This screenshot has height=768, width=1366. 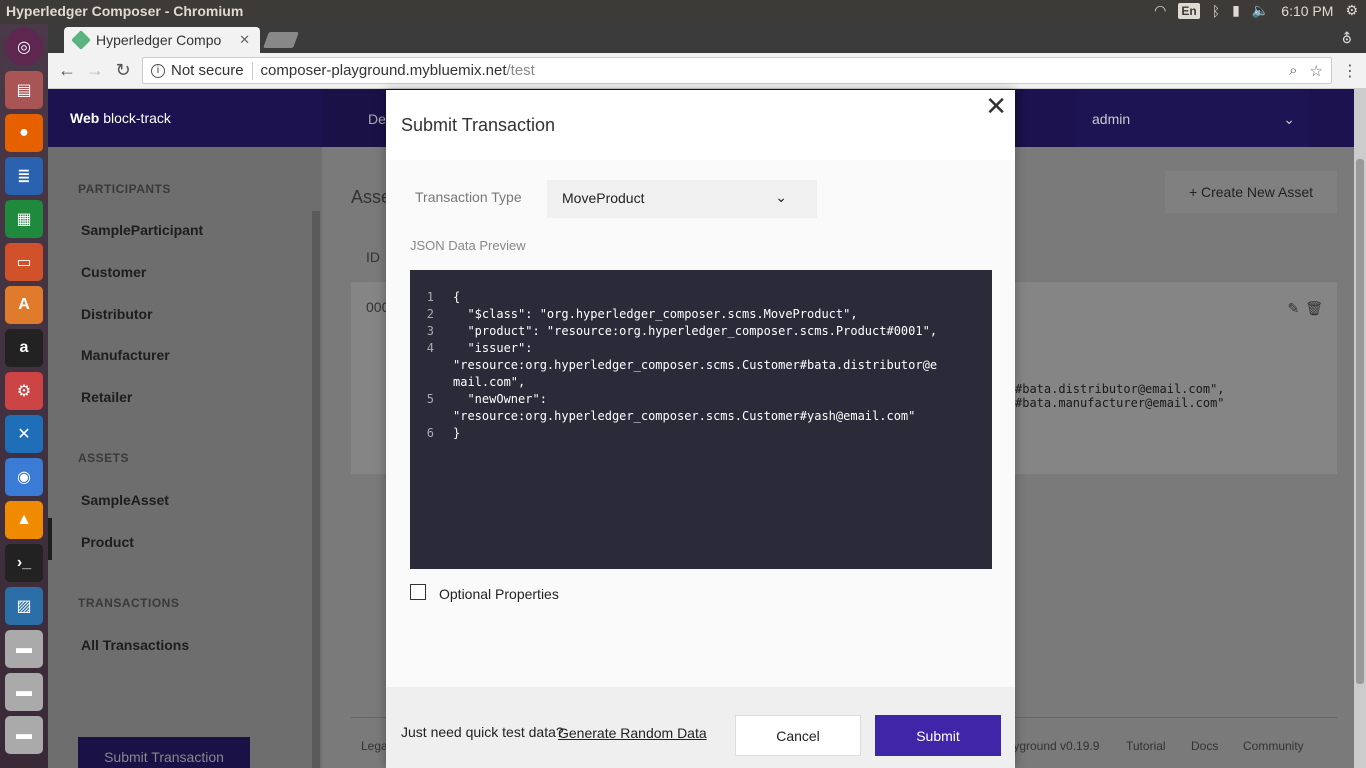 What do you see at coordinates (24, 176) in the screenshot?
I see `writer-icon: ≣` at bounding box center [24, 176].